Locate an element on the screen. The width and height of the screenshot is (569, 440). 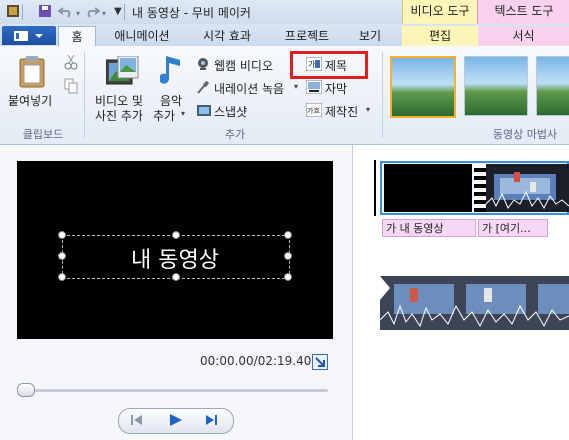
copy-icon is located at coordinates (71, 87).